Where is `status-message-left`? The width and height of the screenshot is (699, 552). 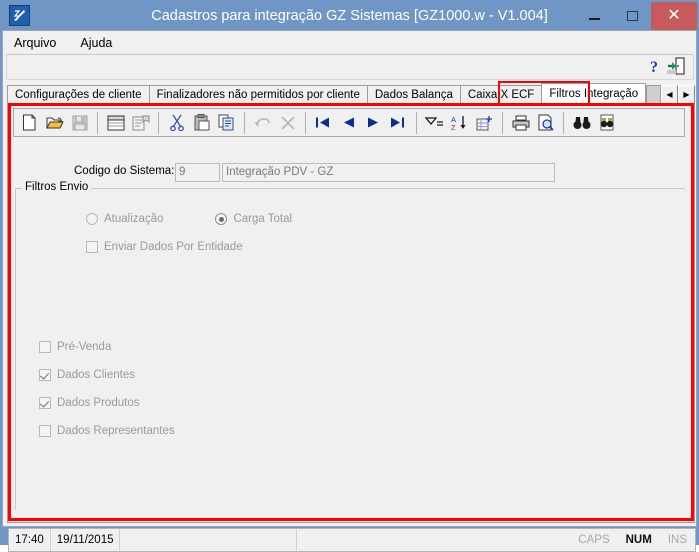
status-message-left is located at coordinates (208, 540).